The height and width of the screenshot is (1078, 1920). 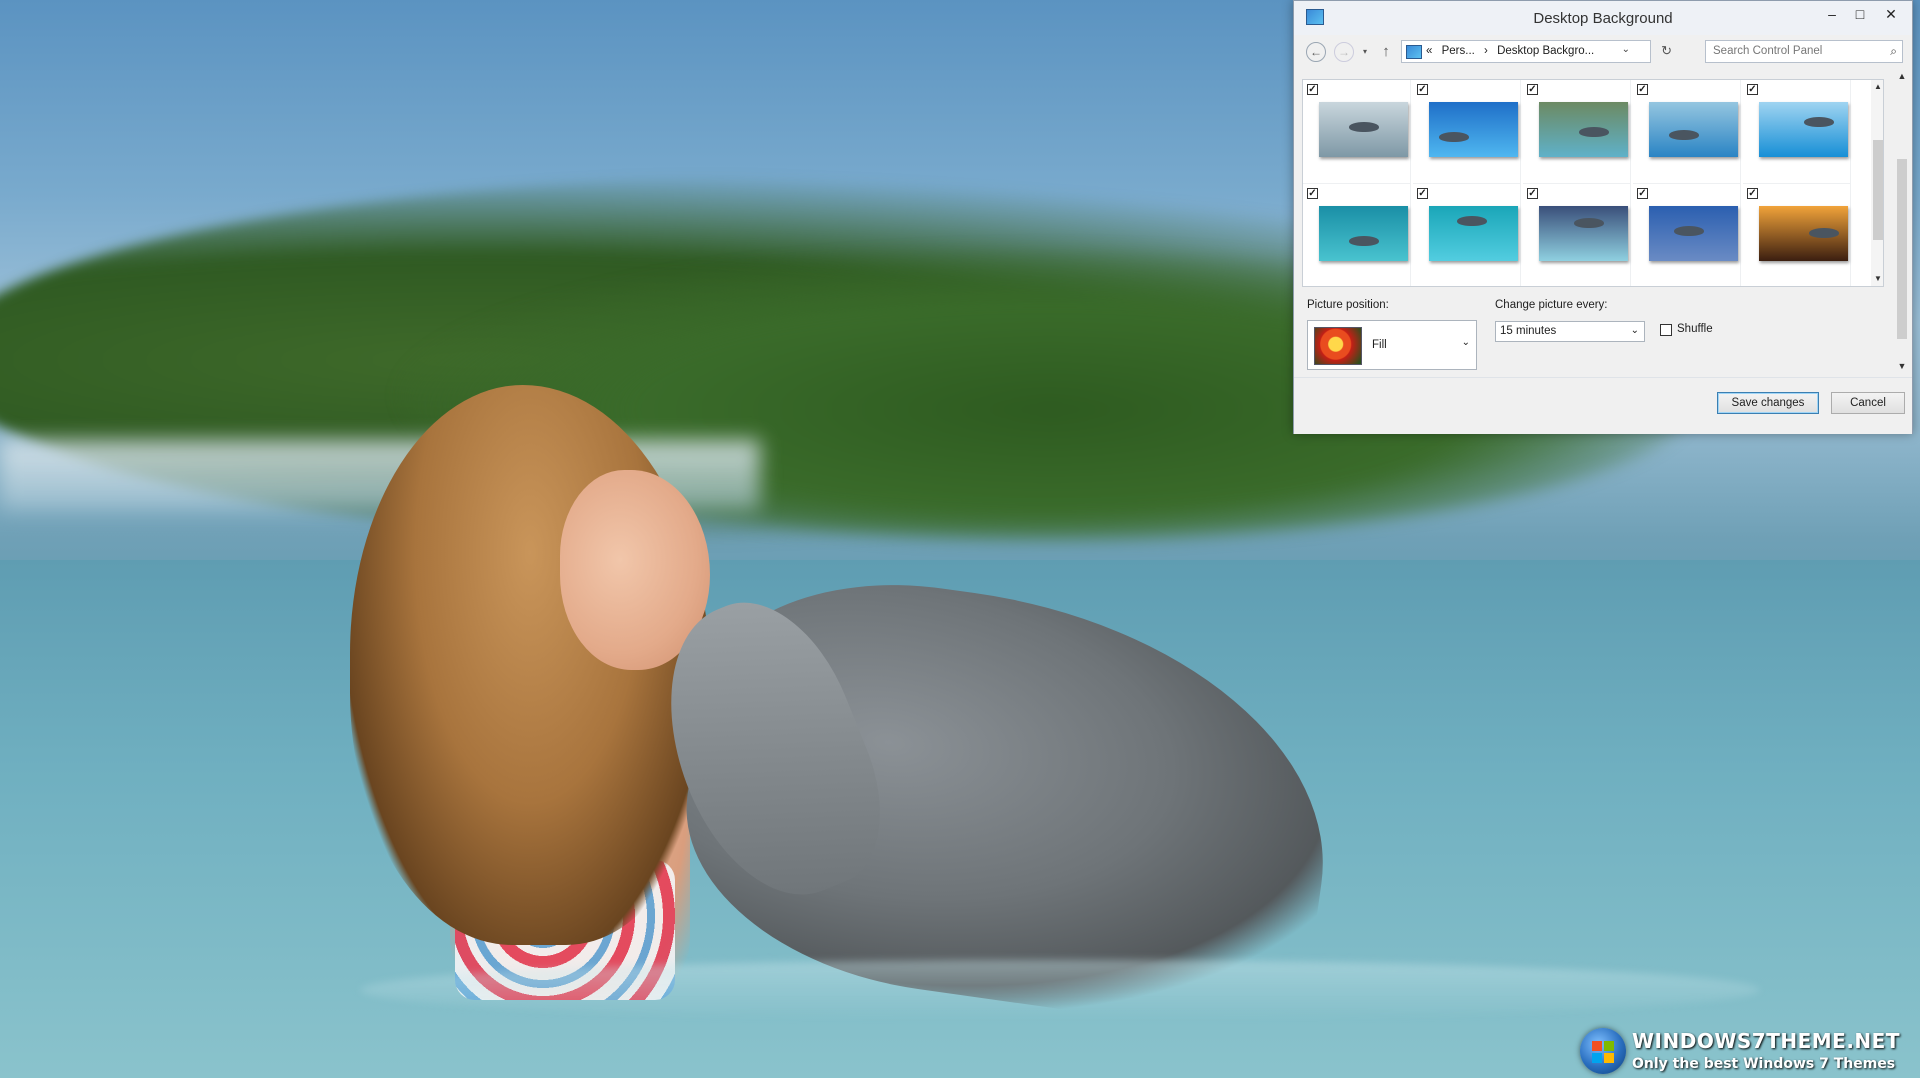 What do you see at coordinates (1379, 345) in the screenshot?
I see `picture-position-value: Fill` at bounding box center [1379, 345].